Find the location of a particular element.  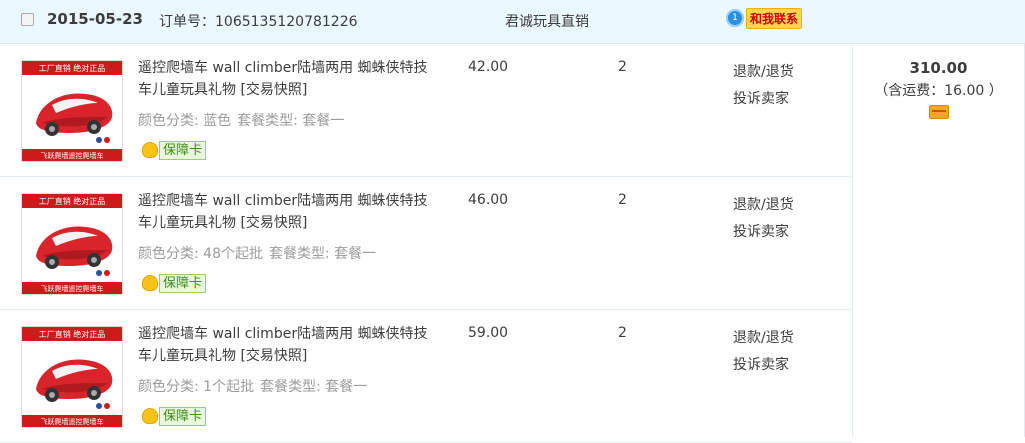

item-price: 42.00 is located at coordinates (488, 67).